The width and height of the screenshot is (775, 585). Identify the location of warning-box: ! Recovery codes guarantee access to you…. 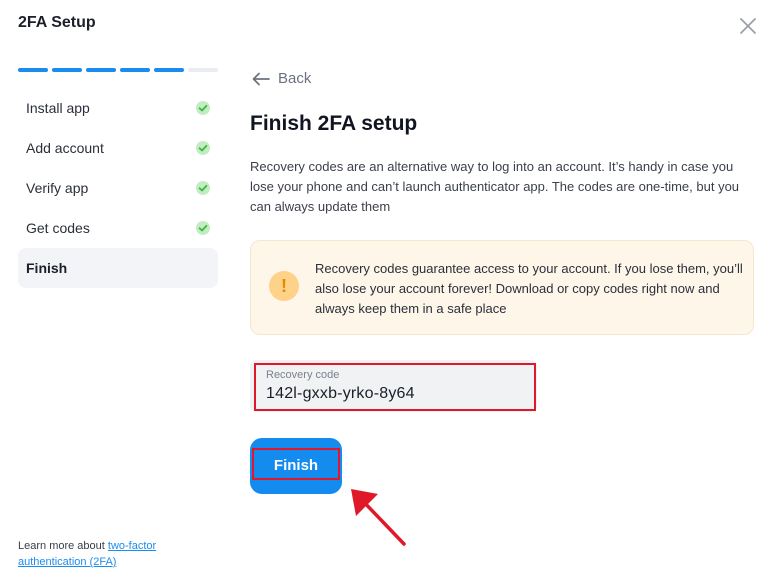
(502, 287).